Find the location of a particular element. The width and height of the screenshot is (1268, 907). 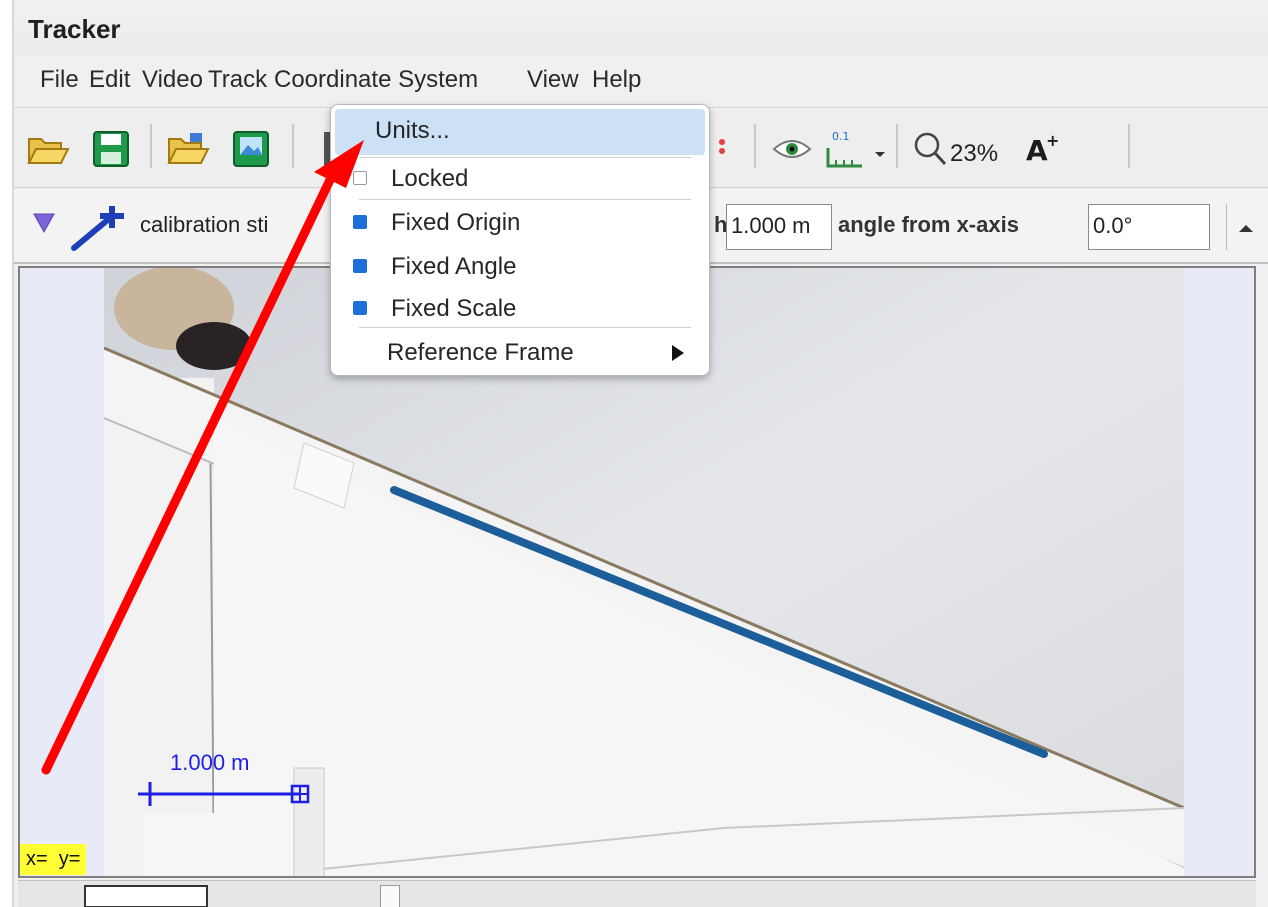

menu-item-fixed-origin: Fixed Origin is located at coordinates (520, 223).